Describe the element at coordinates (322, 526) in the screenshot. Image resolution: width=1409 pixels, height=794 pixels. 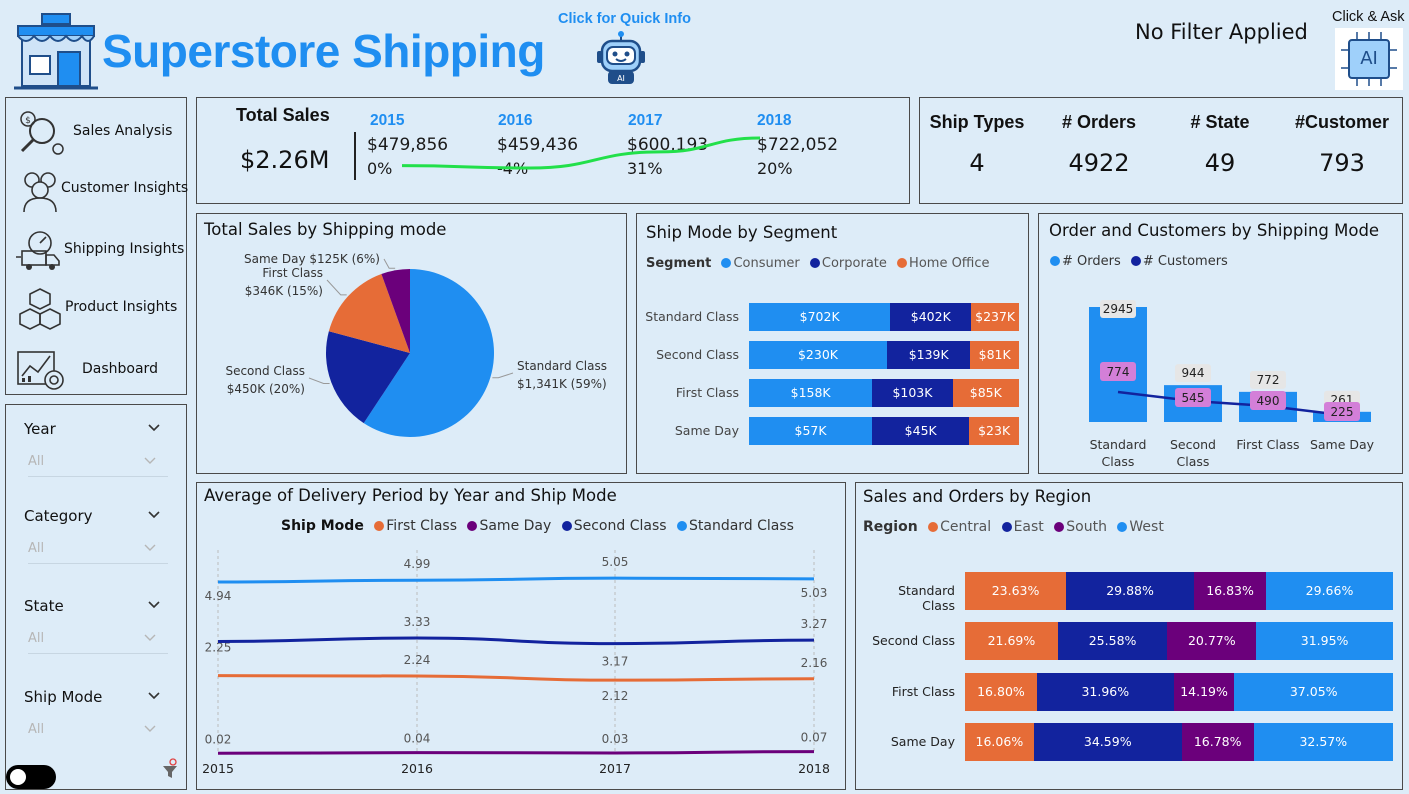
I see `legend-title: Ship Mode` at that location.